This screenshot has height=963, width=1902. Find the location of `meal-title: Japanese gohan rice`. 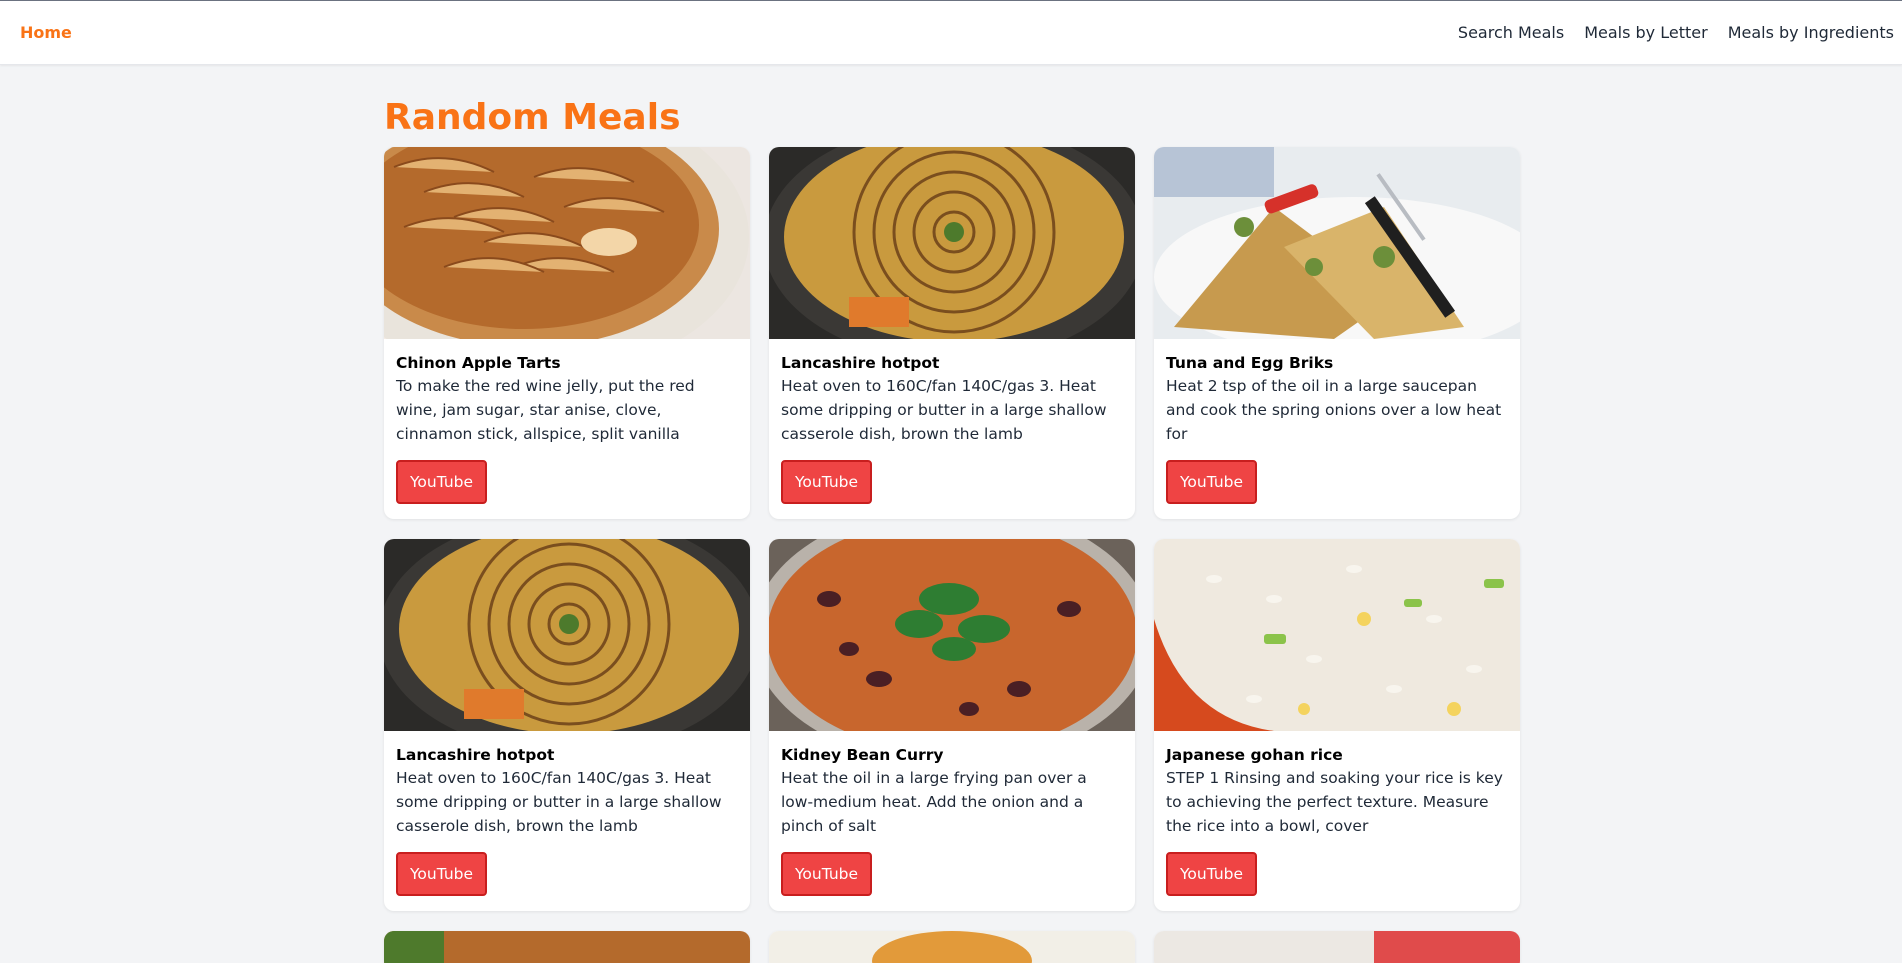

meal-title: Japanese gohan rice is located at coordinates (1254, 755).